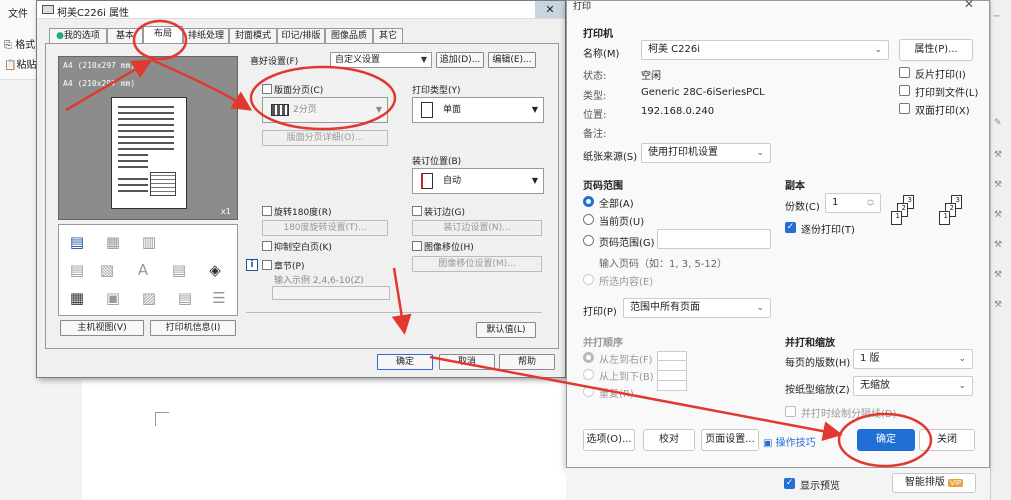 The image size is (1011, 500). What do you see at coordinates (1001, 155) in the screenshot?
I see `wrench-icon: ⚒` at bounding box center [1001, 155].